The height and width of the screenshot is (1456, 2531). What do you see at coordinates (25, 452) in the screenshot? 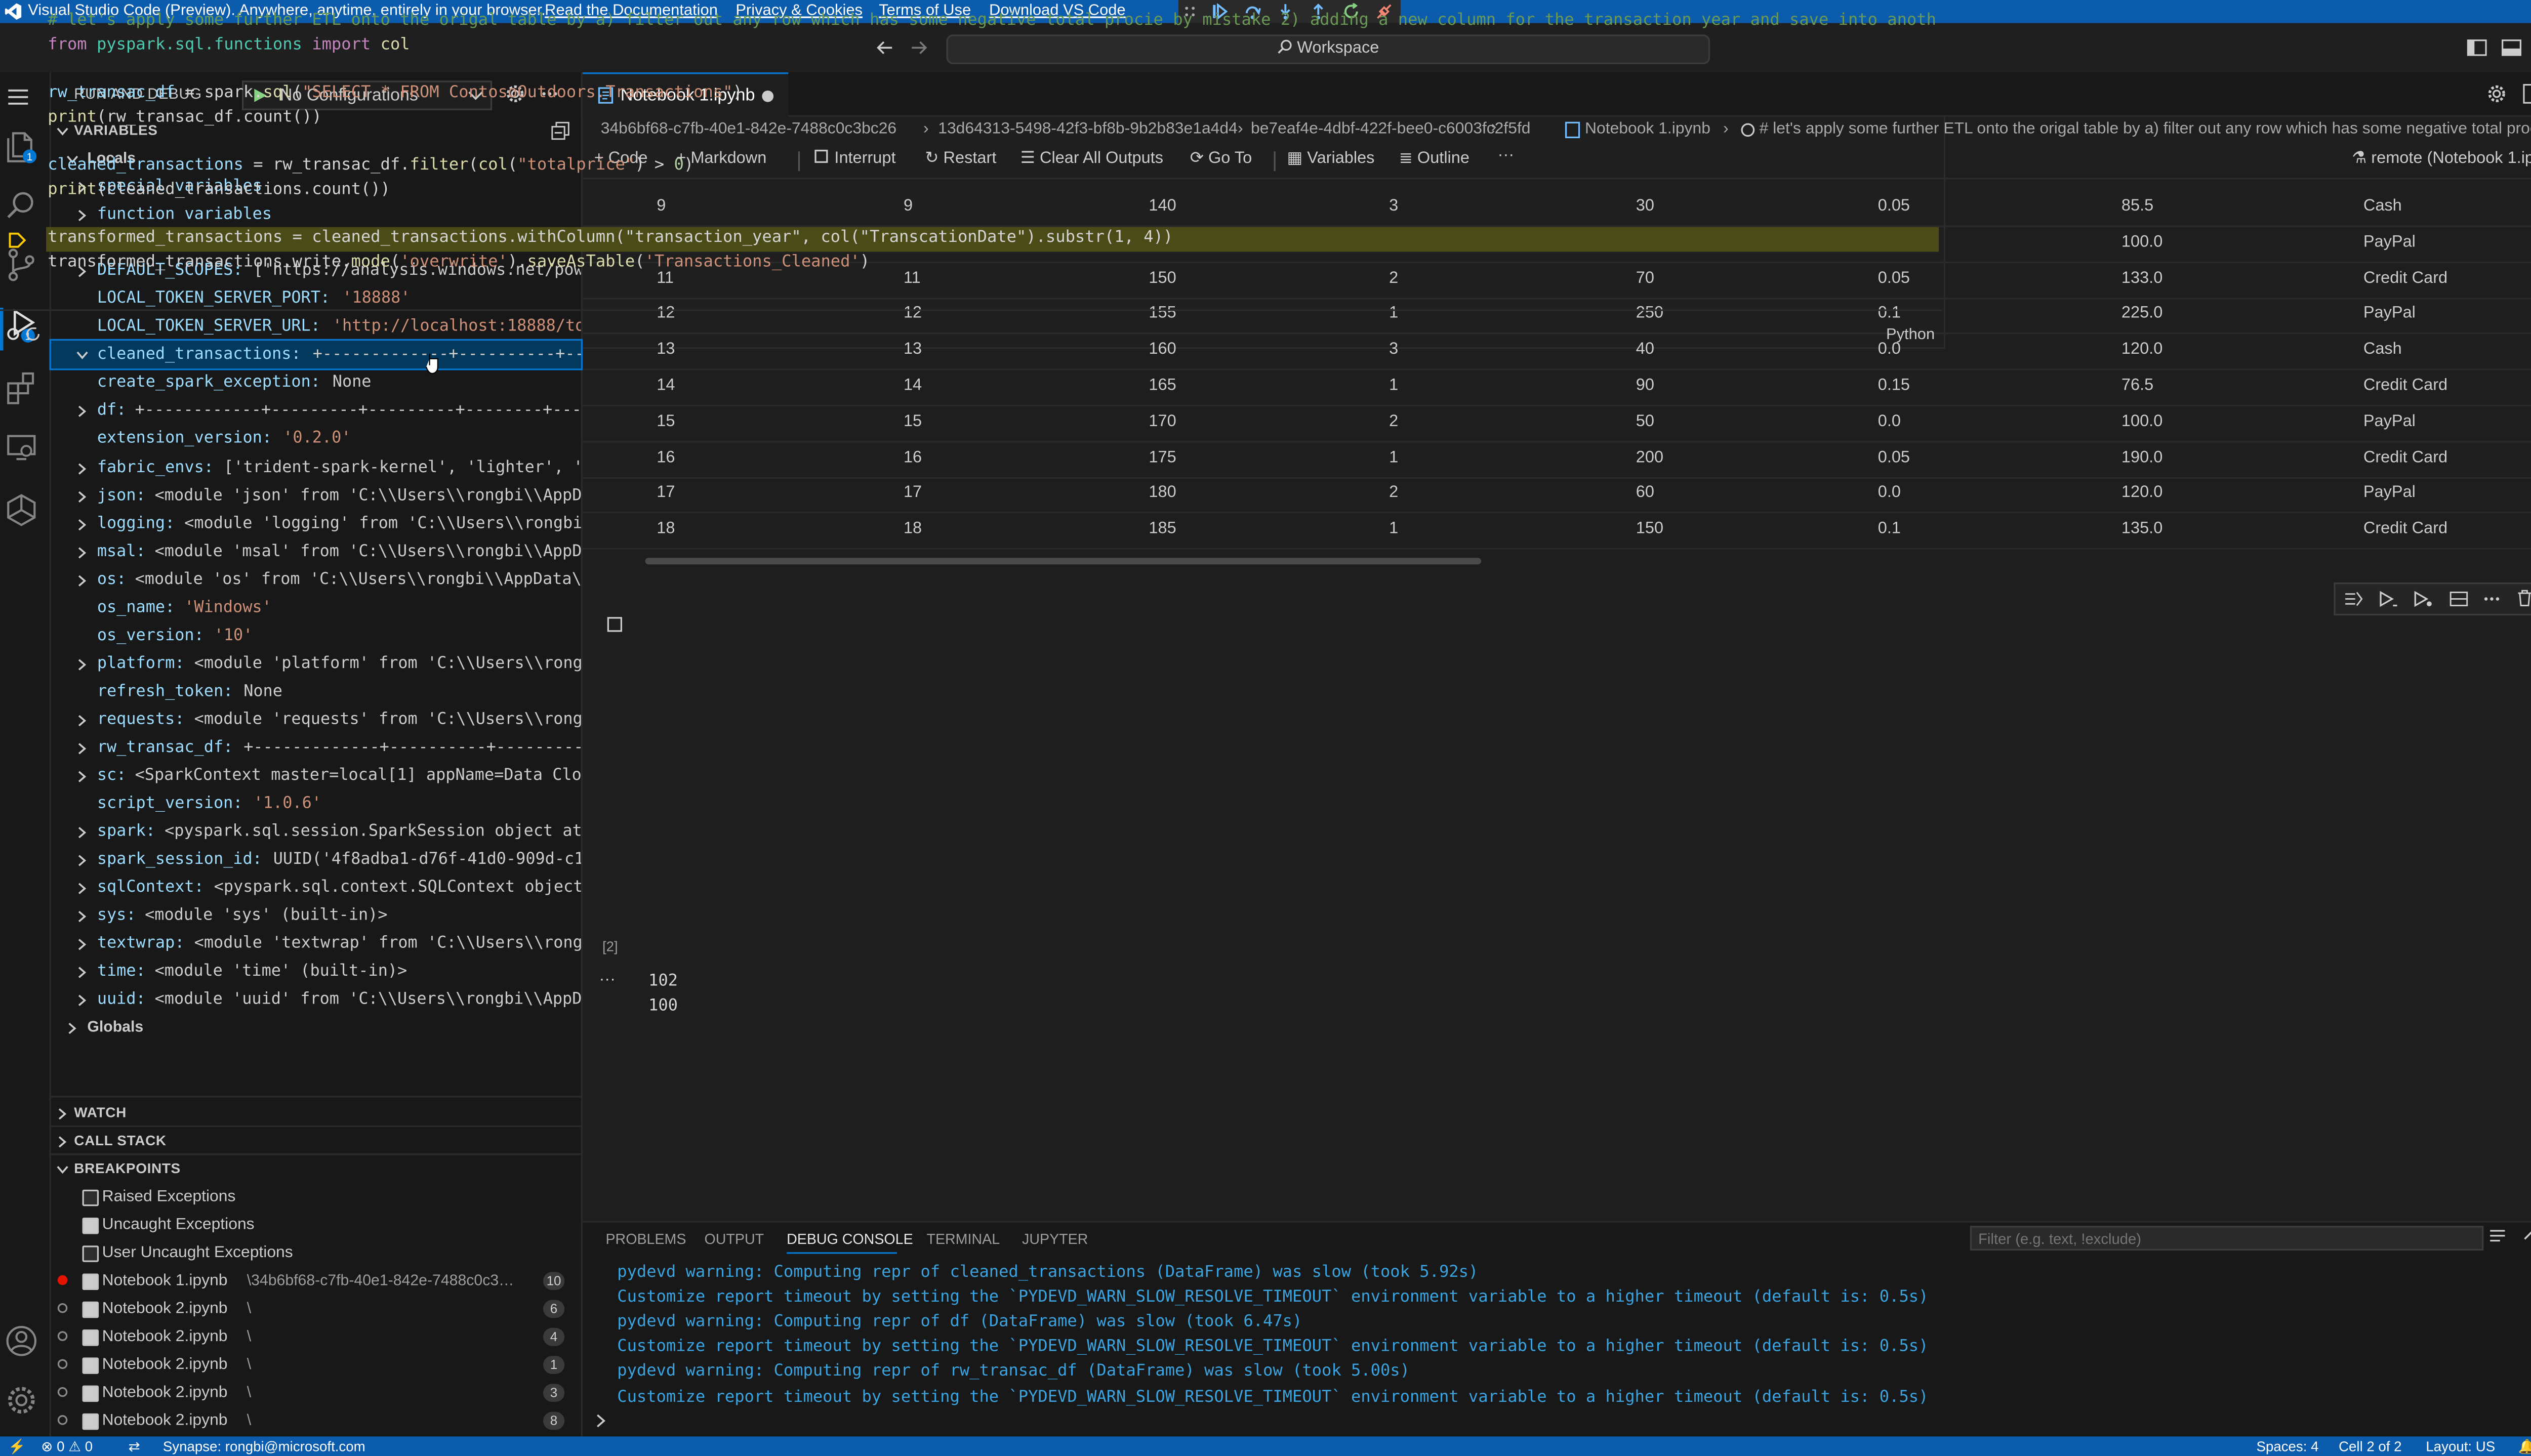
I see `remote-explorer-icon` at bounding box center [25, 452].